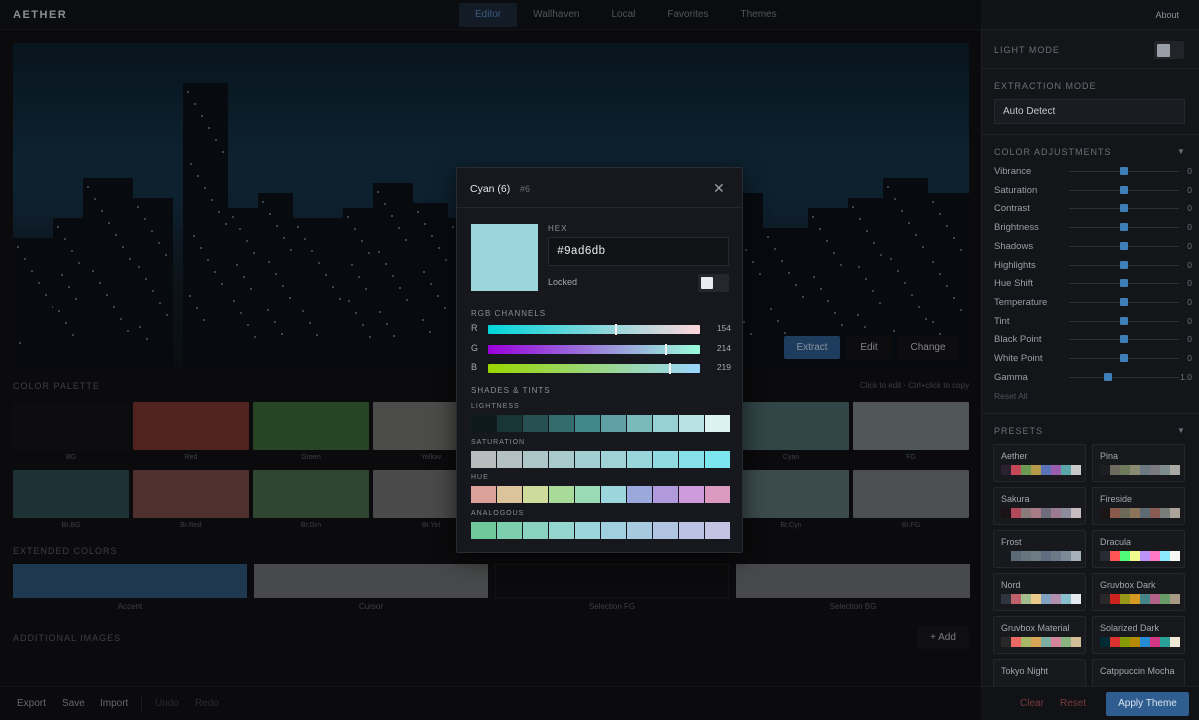 The width and height of the screenshot is (1199, 720). Describe the element at coordinates (1039, 549) in the screenshot. I see `preset-card: Frost` at that location.